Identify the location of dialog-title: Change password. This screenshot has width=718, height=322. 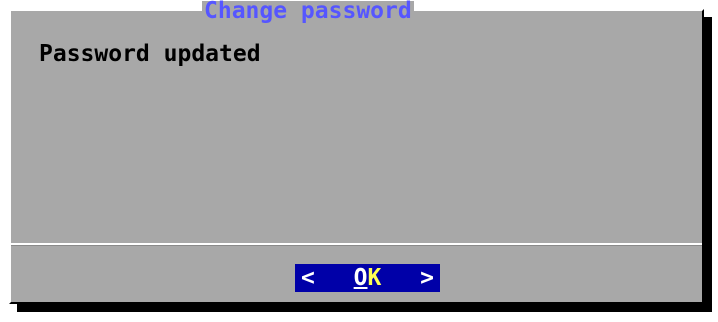
(308, 12).